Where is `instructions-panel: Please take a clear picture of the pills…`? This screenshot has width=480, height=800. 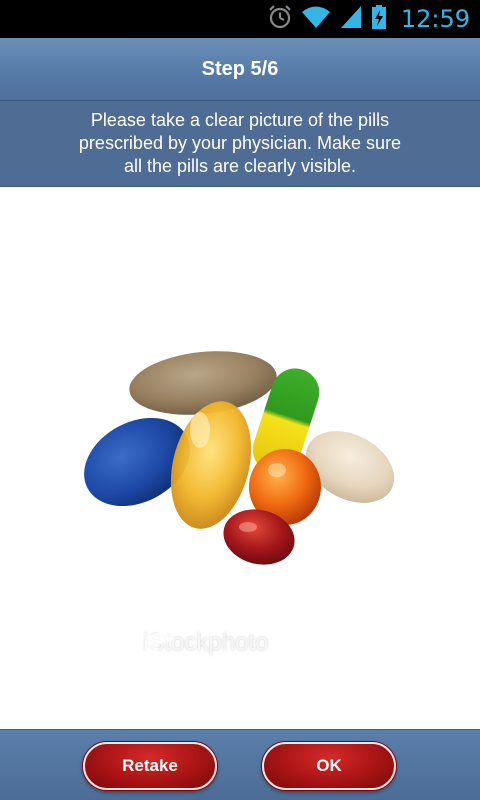 instructions-panel: Please take a clear picture of the pills… is located at coordinates (240, 144).